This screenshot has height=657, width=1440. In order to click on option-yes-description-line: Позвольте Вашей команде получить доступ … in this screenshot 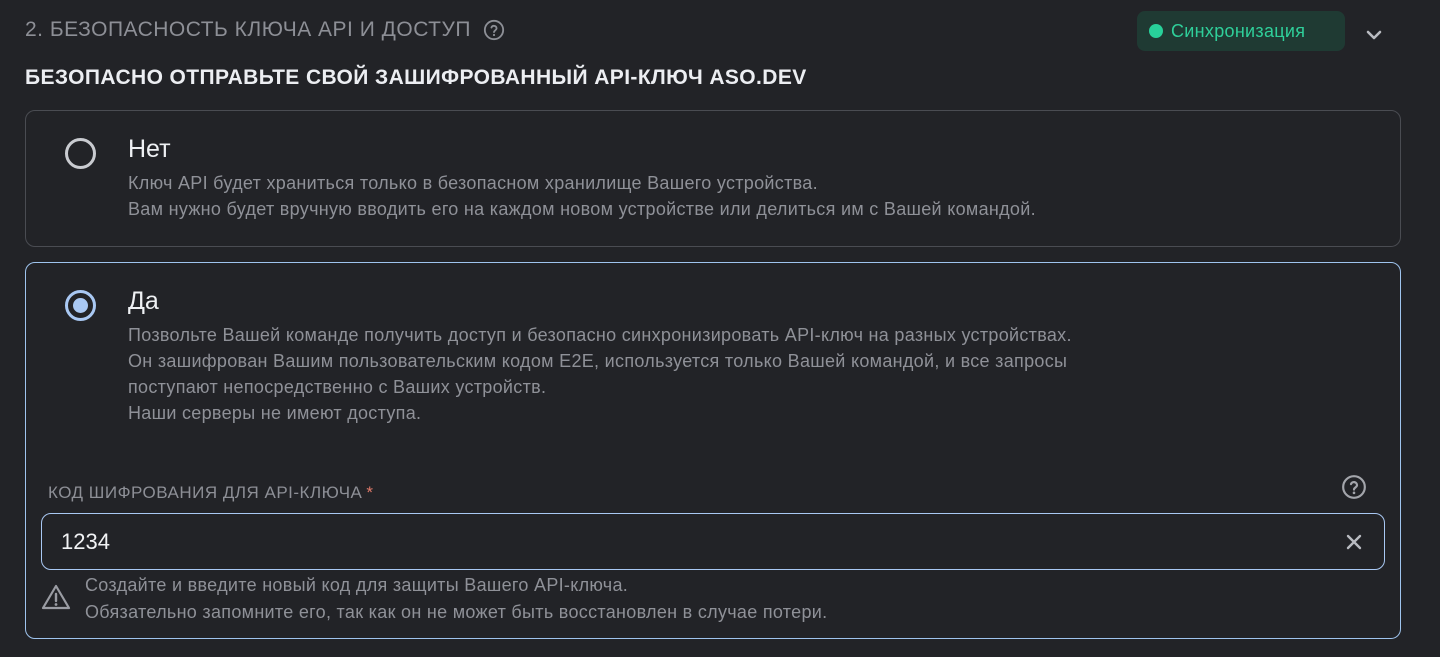, I will do `click(600, 335)`.